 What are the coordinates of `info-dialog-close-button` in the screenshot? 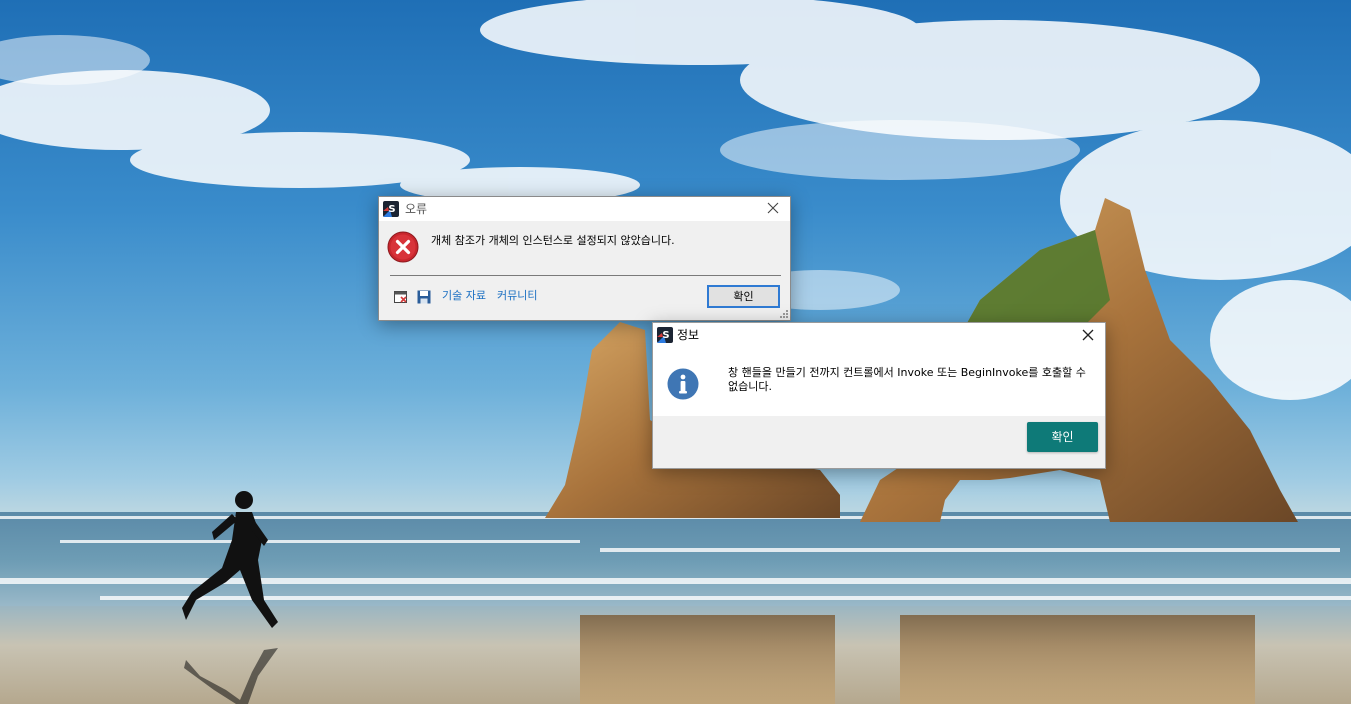 It's located at (1088, 335).